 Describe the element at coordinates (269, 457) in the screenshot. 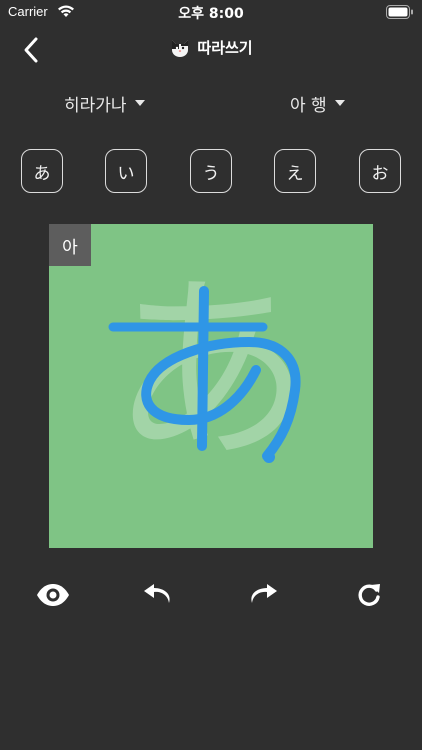

I see `stroke-end-dot` at that location.